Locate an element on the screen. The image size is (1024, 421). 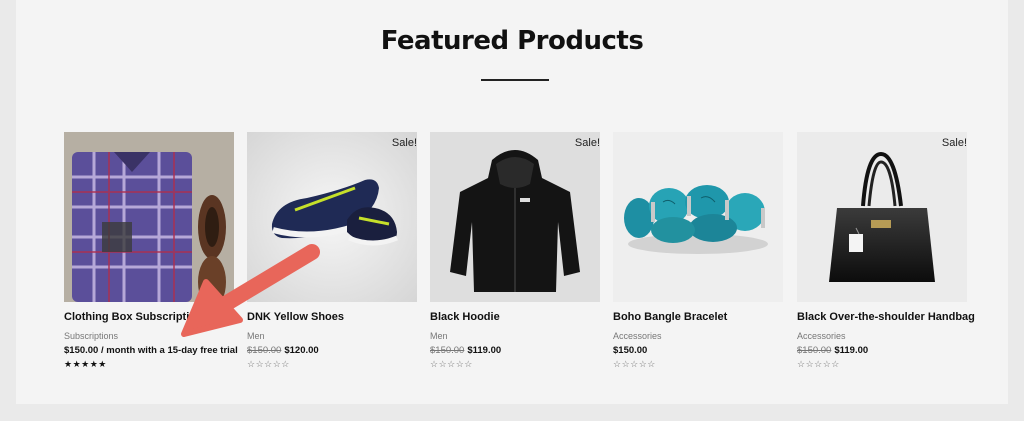
product-title: Clothing Box Subscription is located at coordinates (149, 317).